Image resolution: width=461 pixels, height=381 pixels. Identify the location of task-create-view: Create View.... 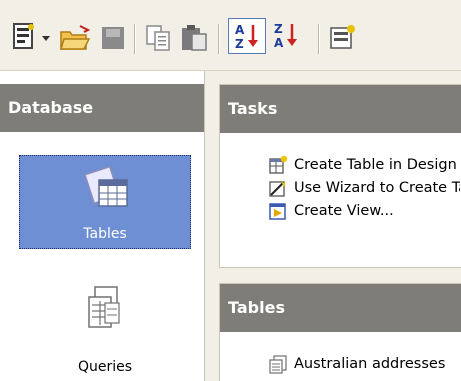
(364, 211).